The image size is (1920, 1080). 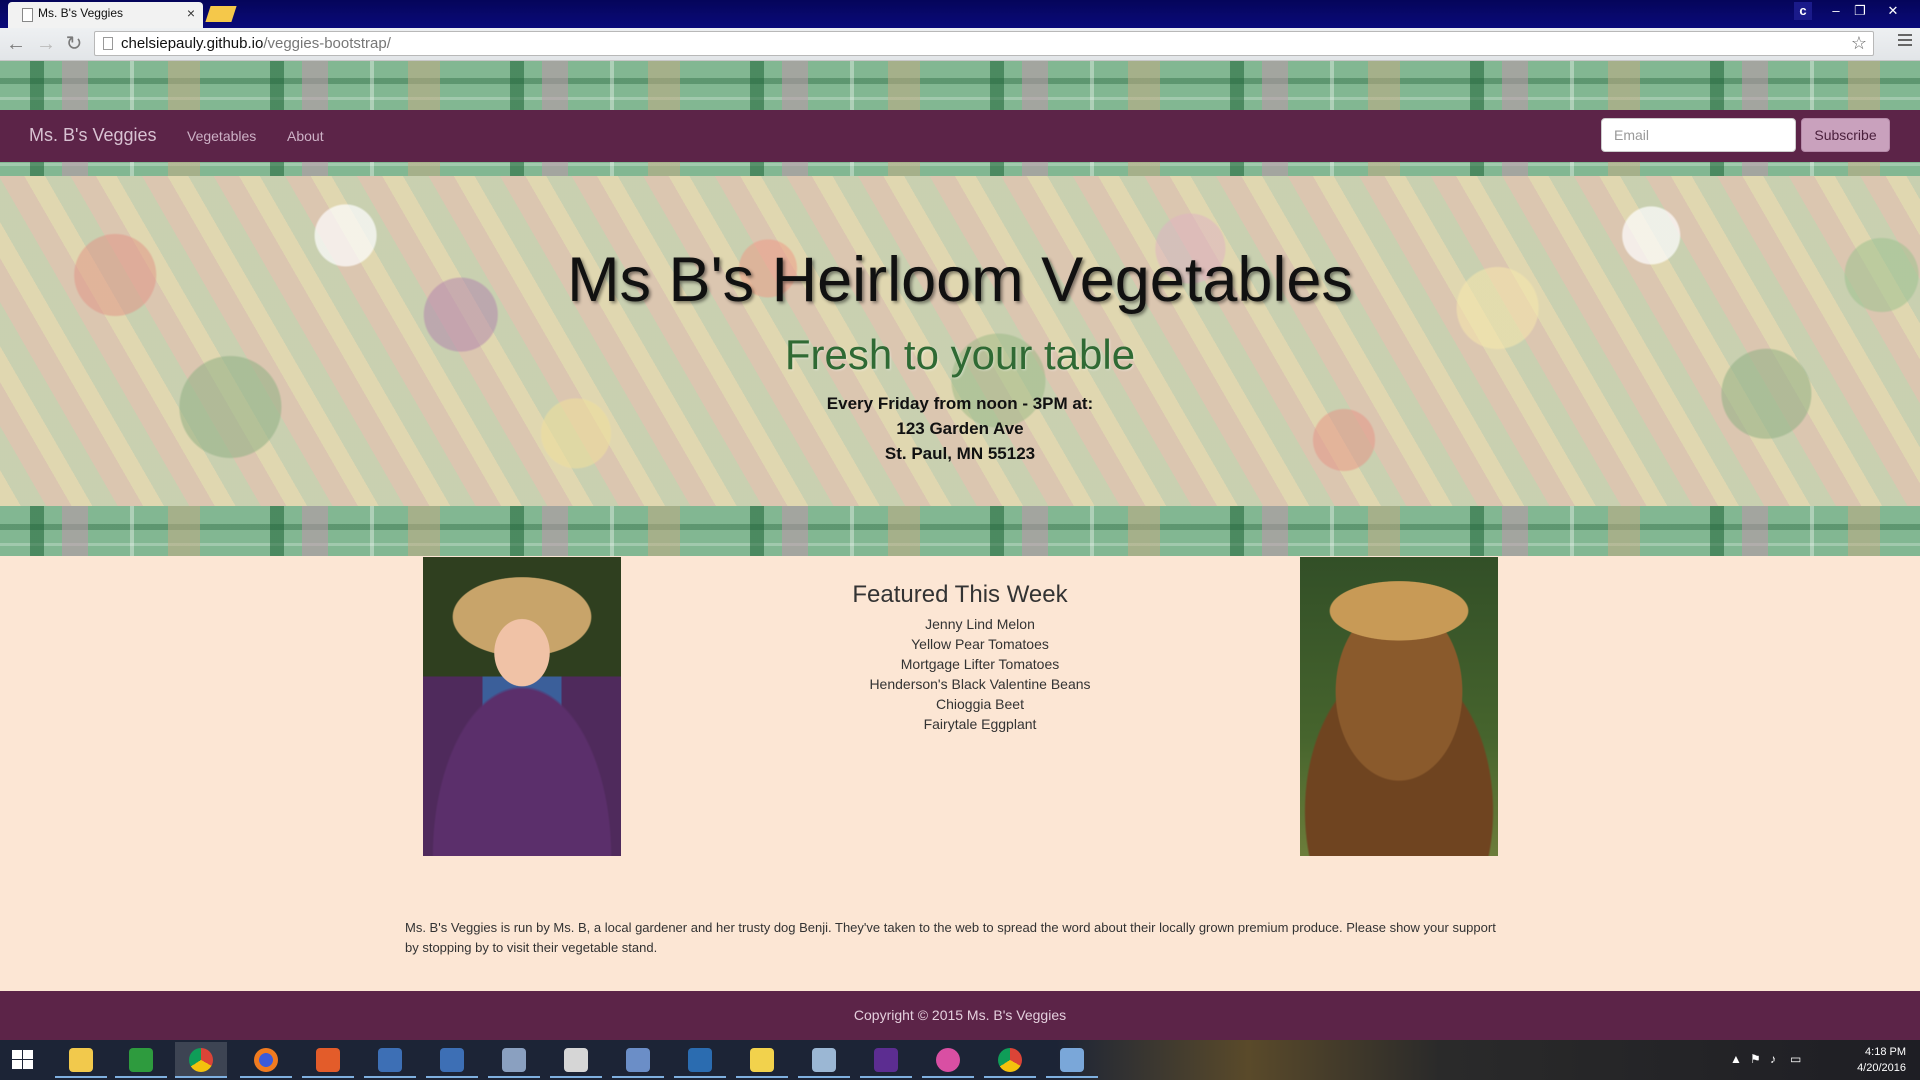 What do you see at coordinates (1881, 1060) in the screenshot?
I see `clock: 4:18 PM 4/20/2016` at bounding box center [1881, 1060].